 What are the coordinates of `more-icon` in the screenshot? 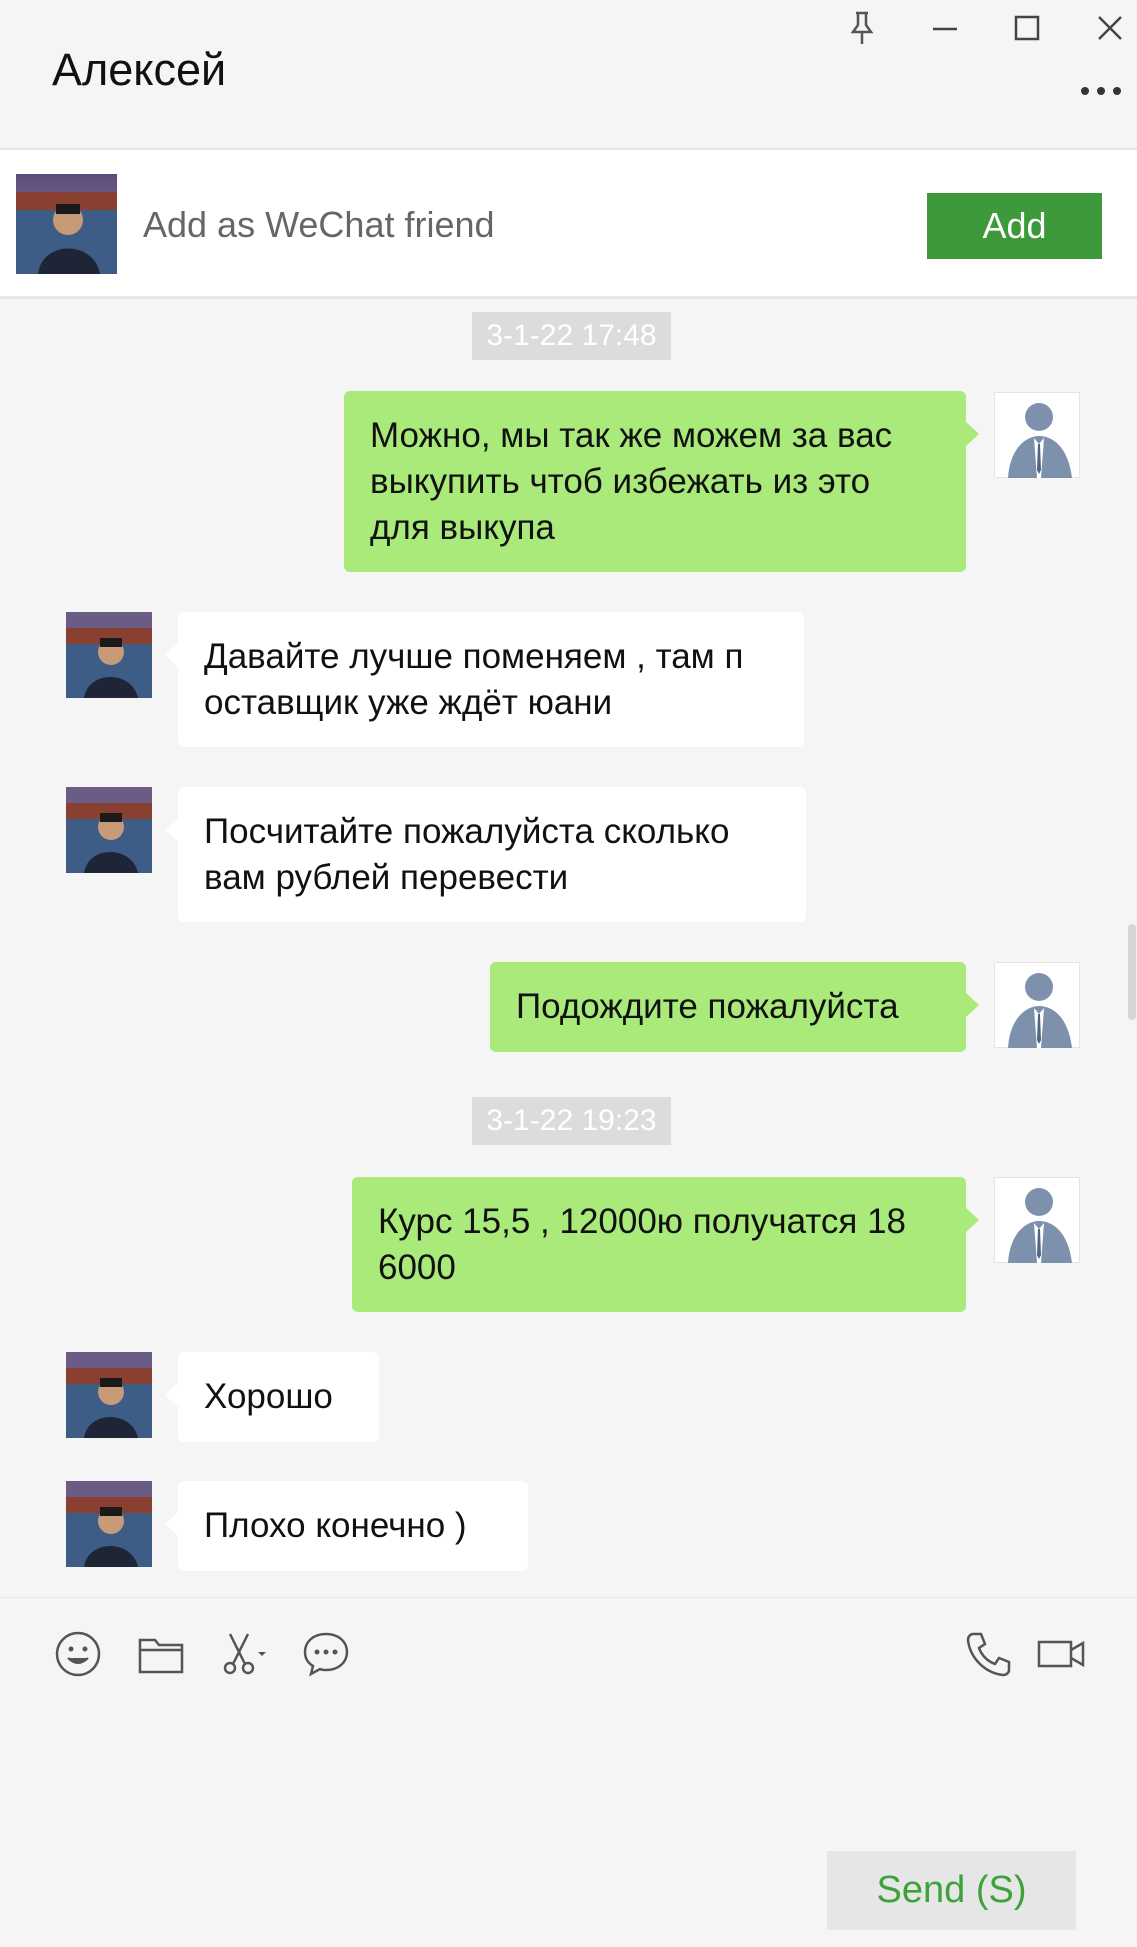 It's located at (1101, 91).